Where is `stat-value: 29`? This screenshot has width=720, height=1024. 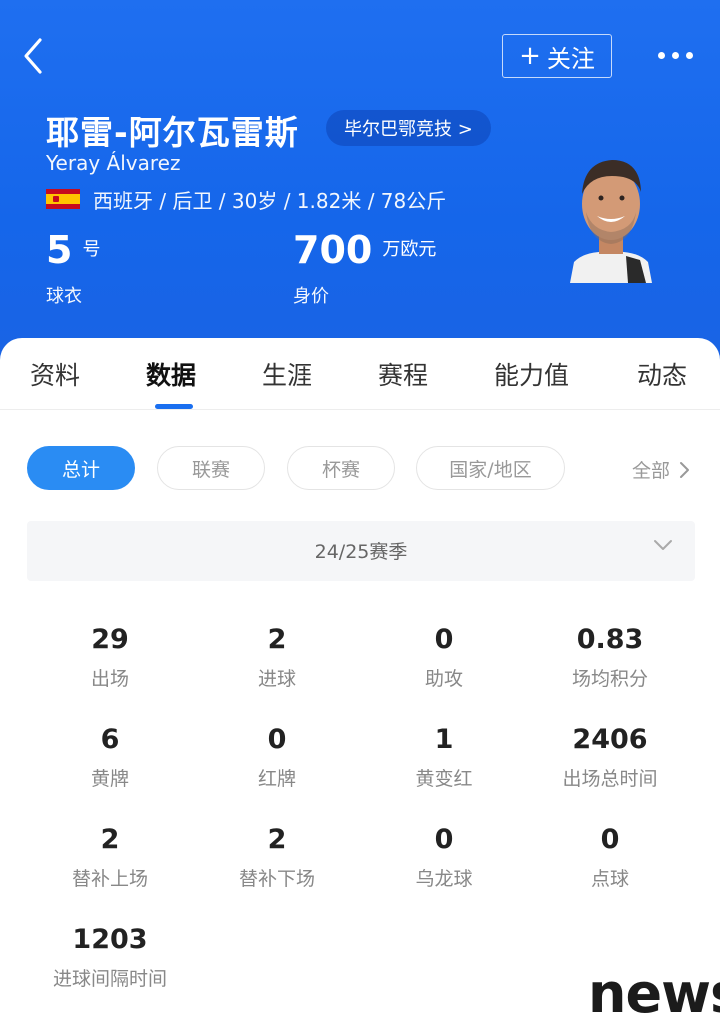
stat-value: 29 is located at coordinates (110, 639).